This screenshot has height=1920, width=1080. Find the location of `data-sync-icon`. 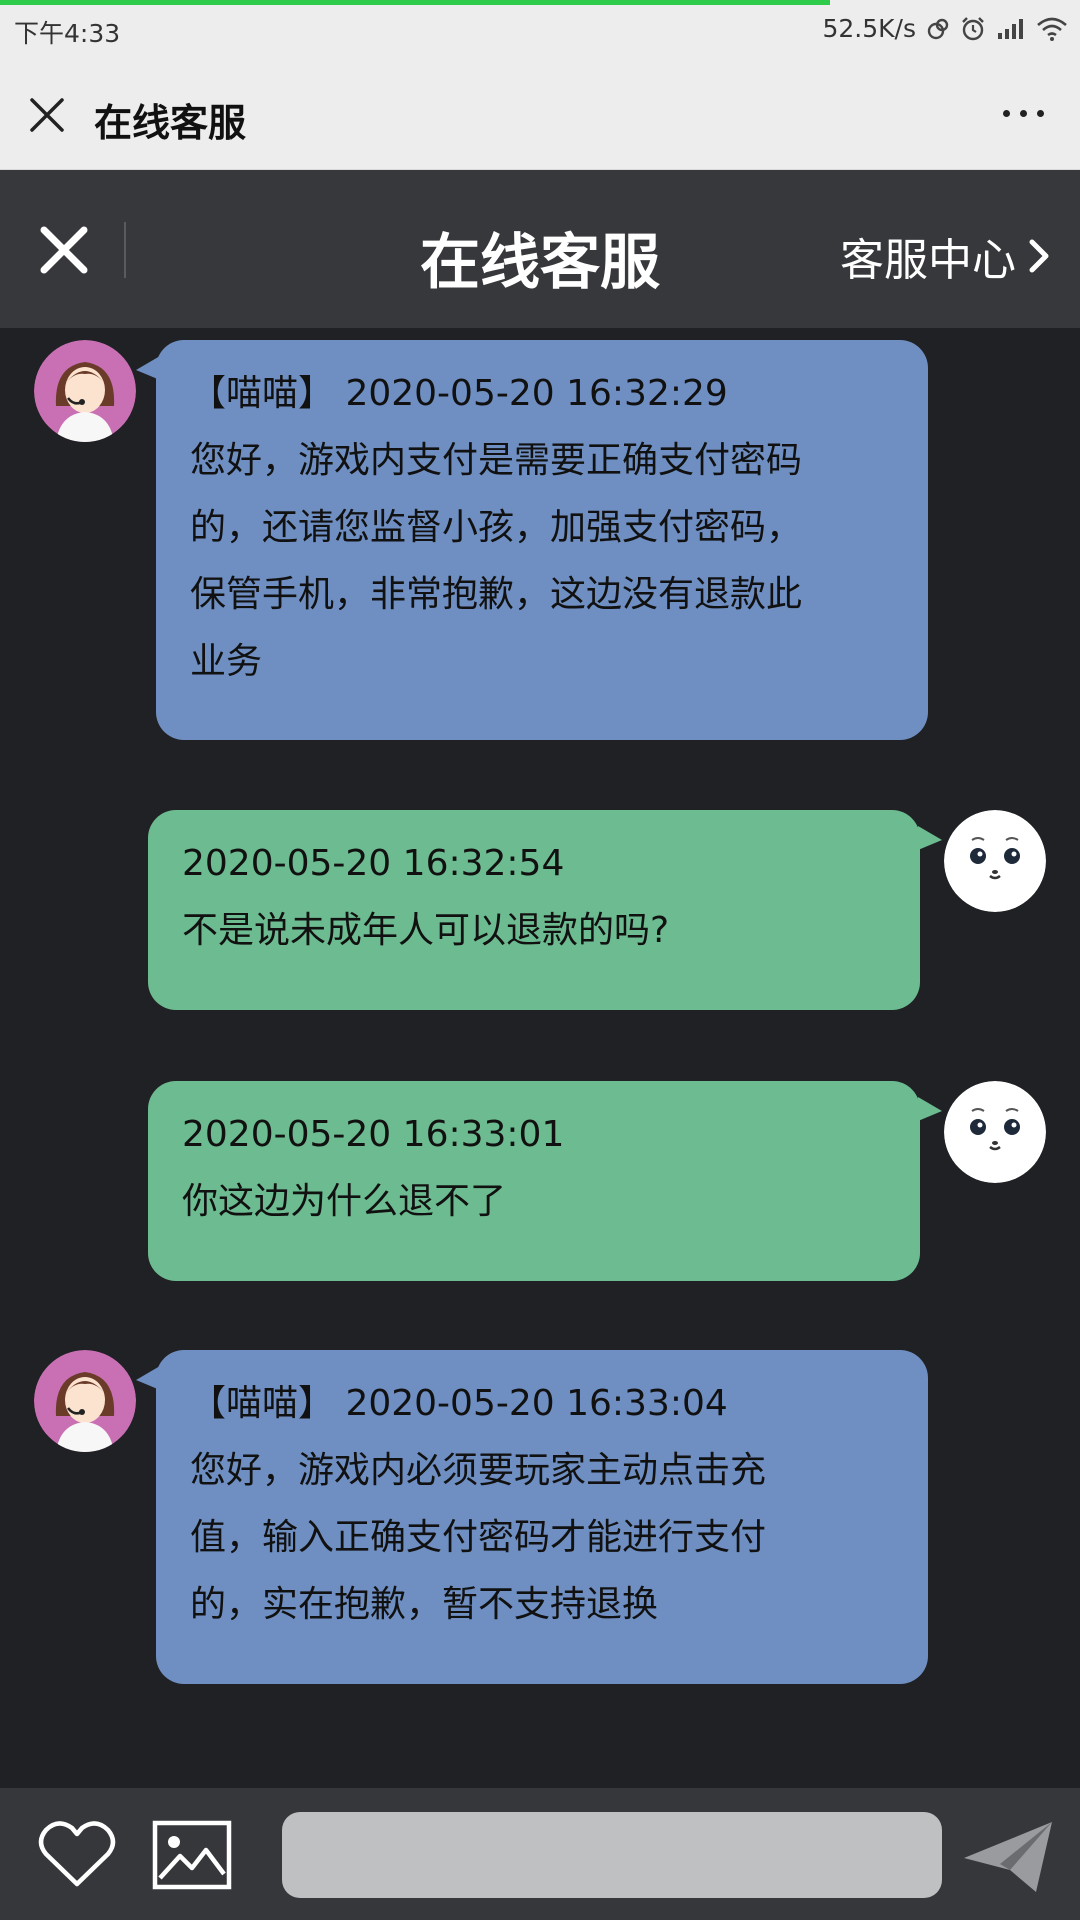

data-sync-icon is located at coordinates (938, 28).